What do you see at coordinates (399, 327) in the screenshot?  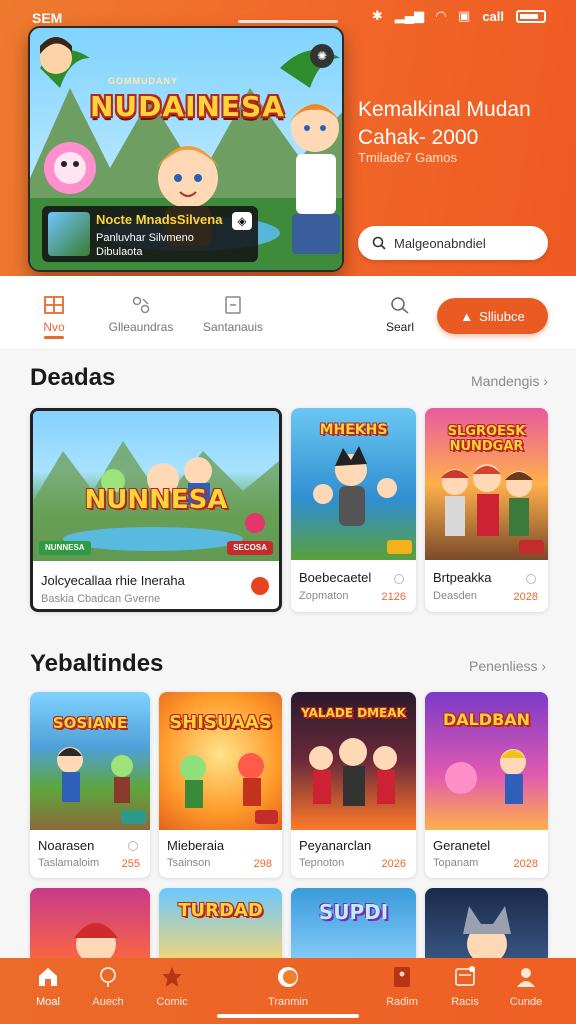 I see `nav-label: Searl` at bounding box center [399, 327].